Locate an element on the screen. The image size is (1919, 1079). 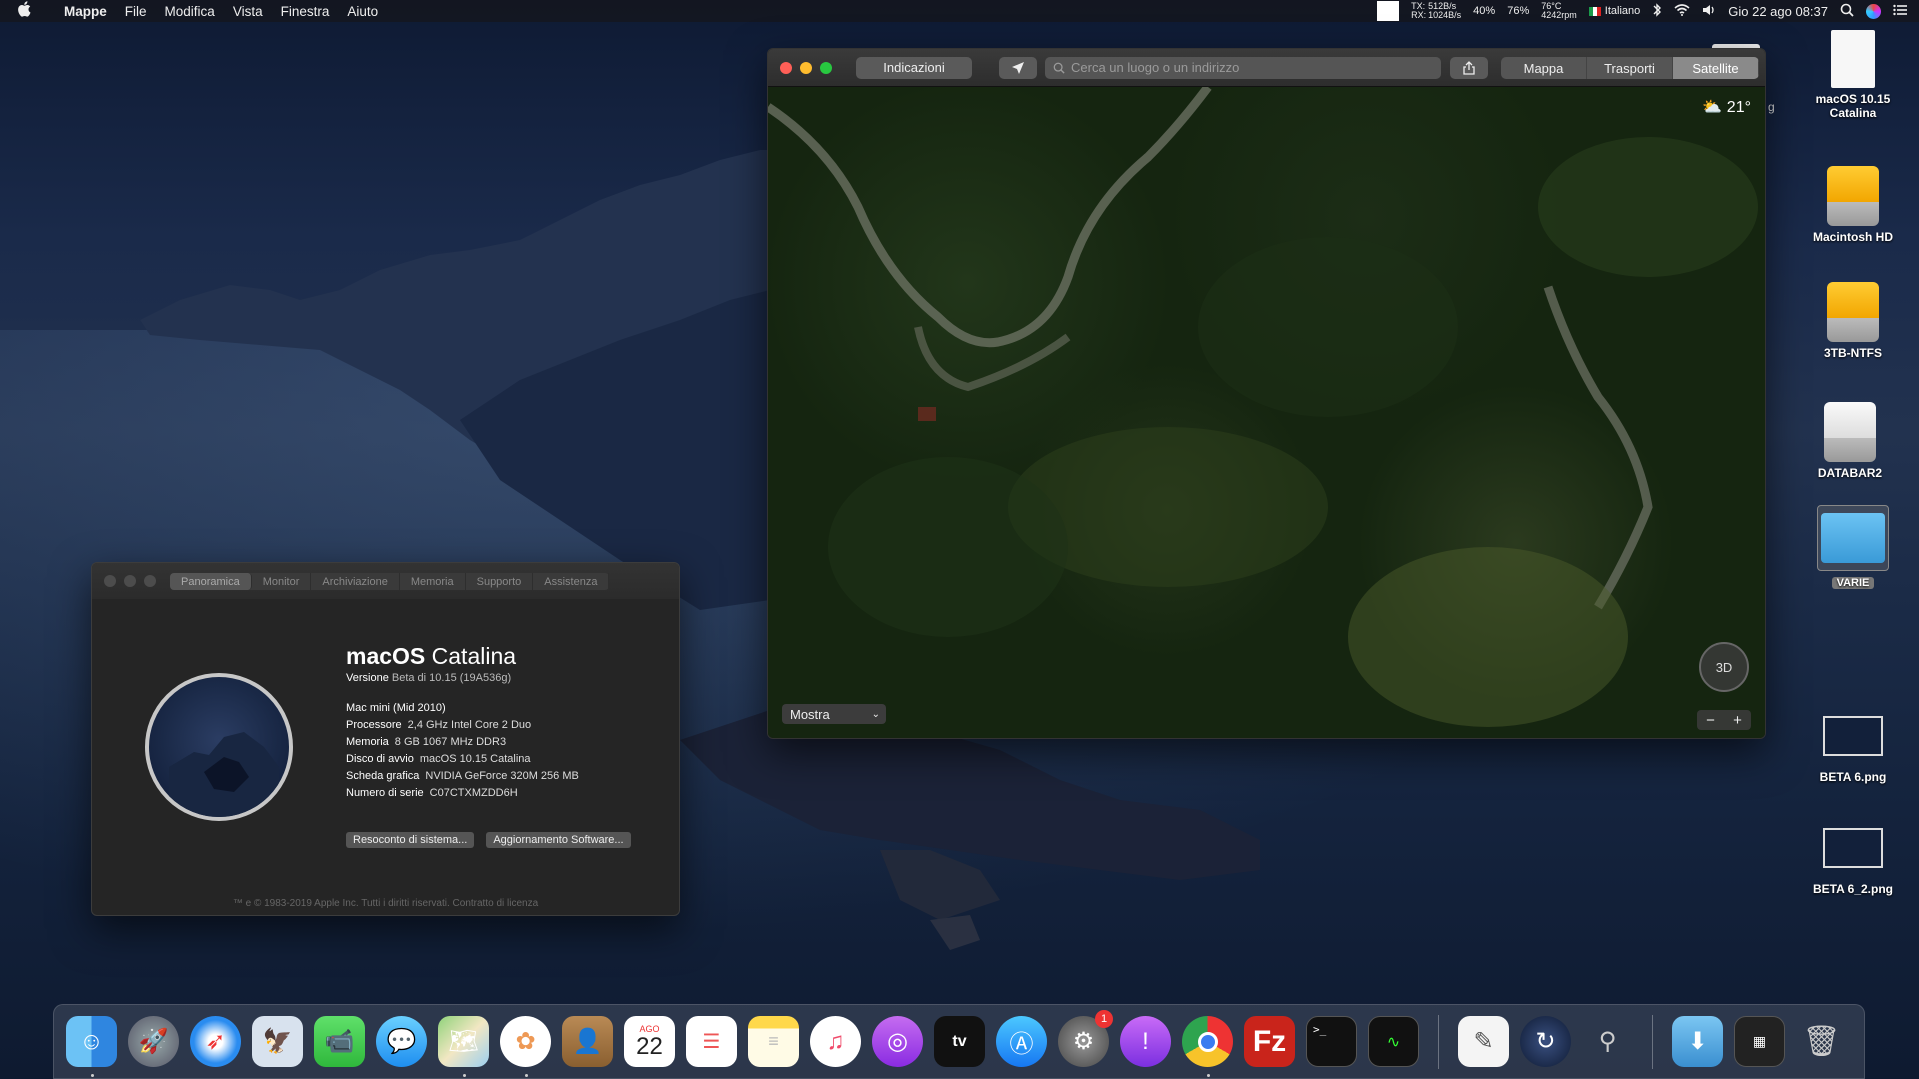
rocket-icon: 🚀 is located at coordinates (153, 1041).